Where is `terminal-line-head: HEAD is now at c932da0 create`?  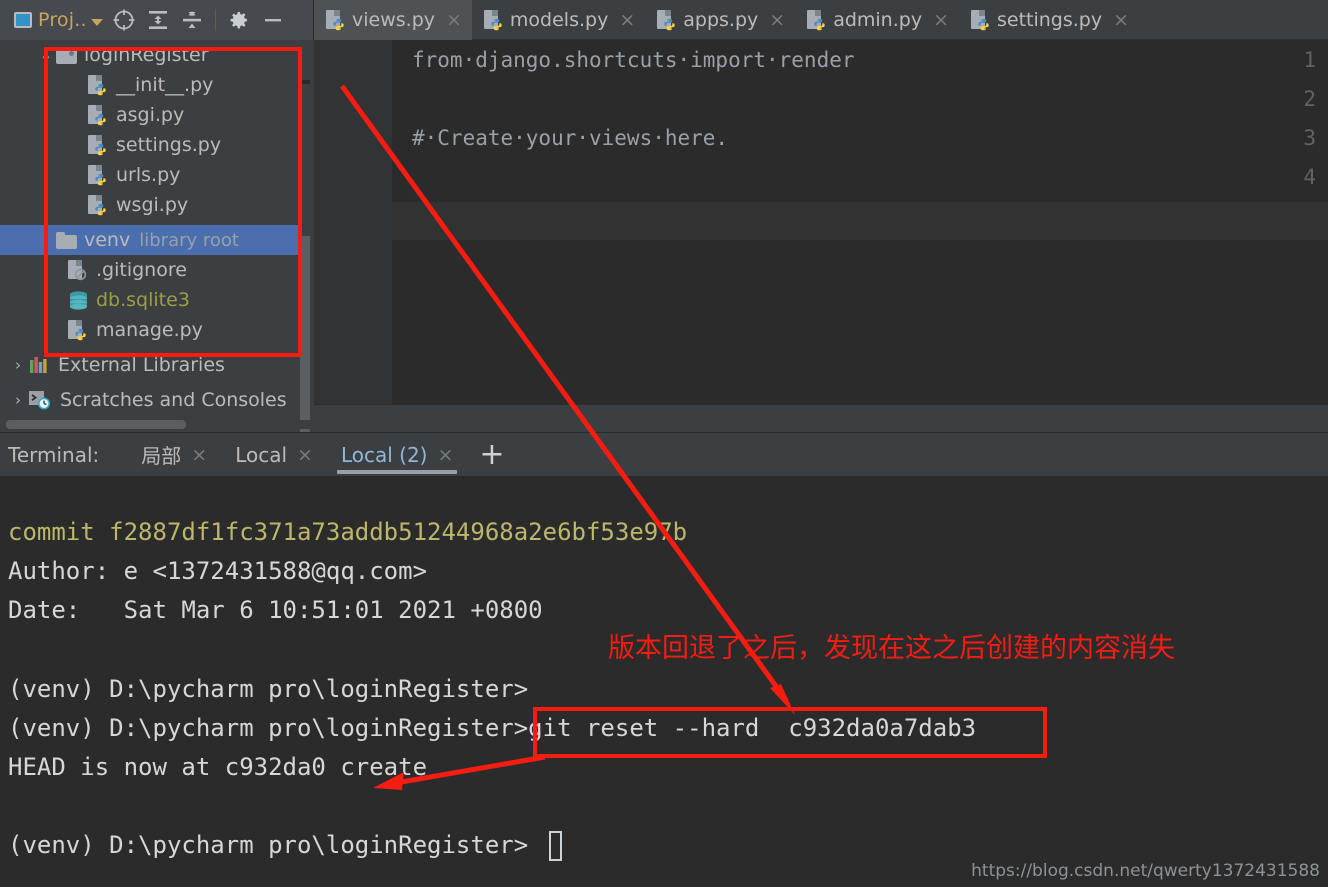 terminal-line-head: HEAD is now at c932da0 create is located at coordinates (218, 767).